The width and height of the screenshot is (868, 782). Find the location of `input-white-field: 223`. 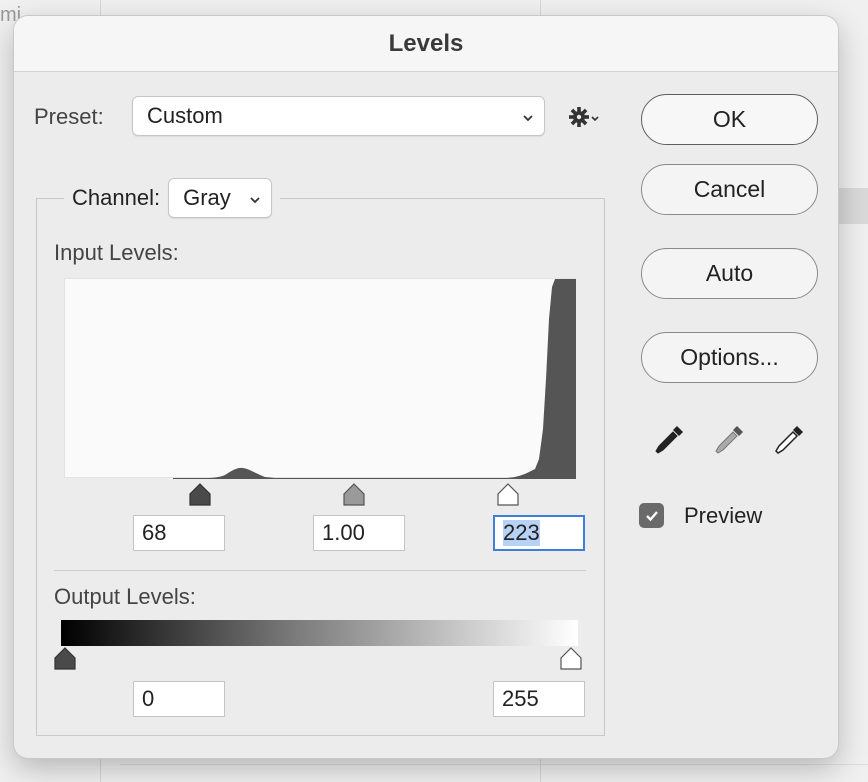

input-white-field: 223 is located at coordinates (539, 533).